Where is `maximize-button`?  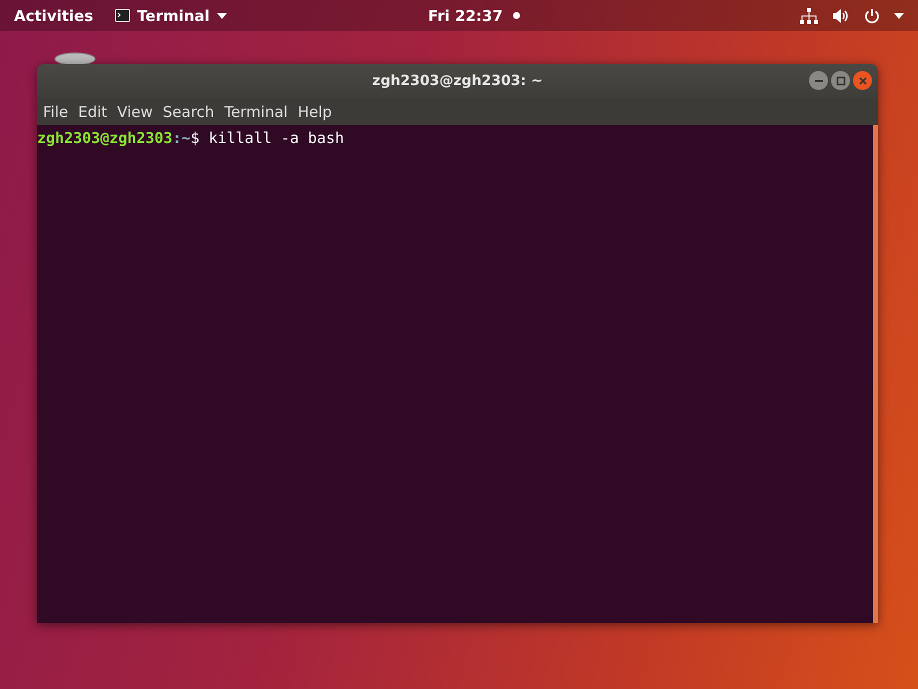
maximize-button is located at coordinates (840, 80).